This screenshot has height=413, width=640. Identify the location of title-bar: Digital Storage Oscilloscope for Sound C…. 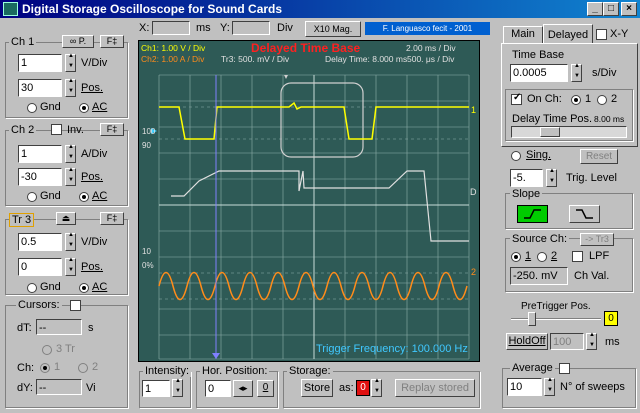
(320, 9).